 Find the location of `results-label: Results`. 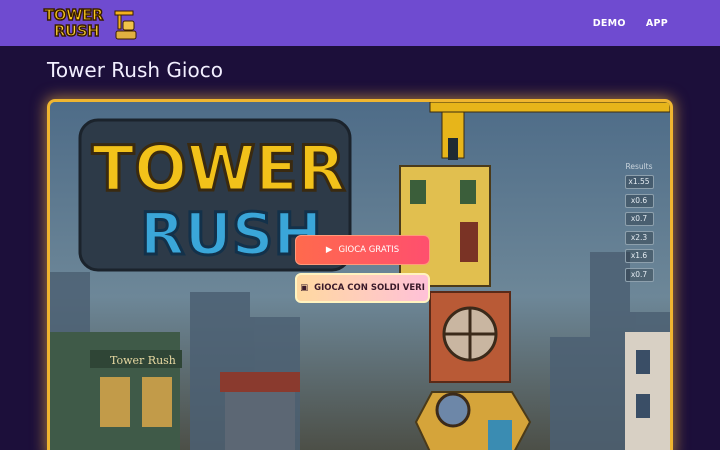

results-label: Results is located at coordinates (639, 166).